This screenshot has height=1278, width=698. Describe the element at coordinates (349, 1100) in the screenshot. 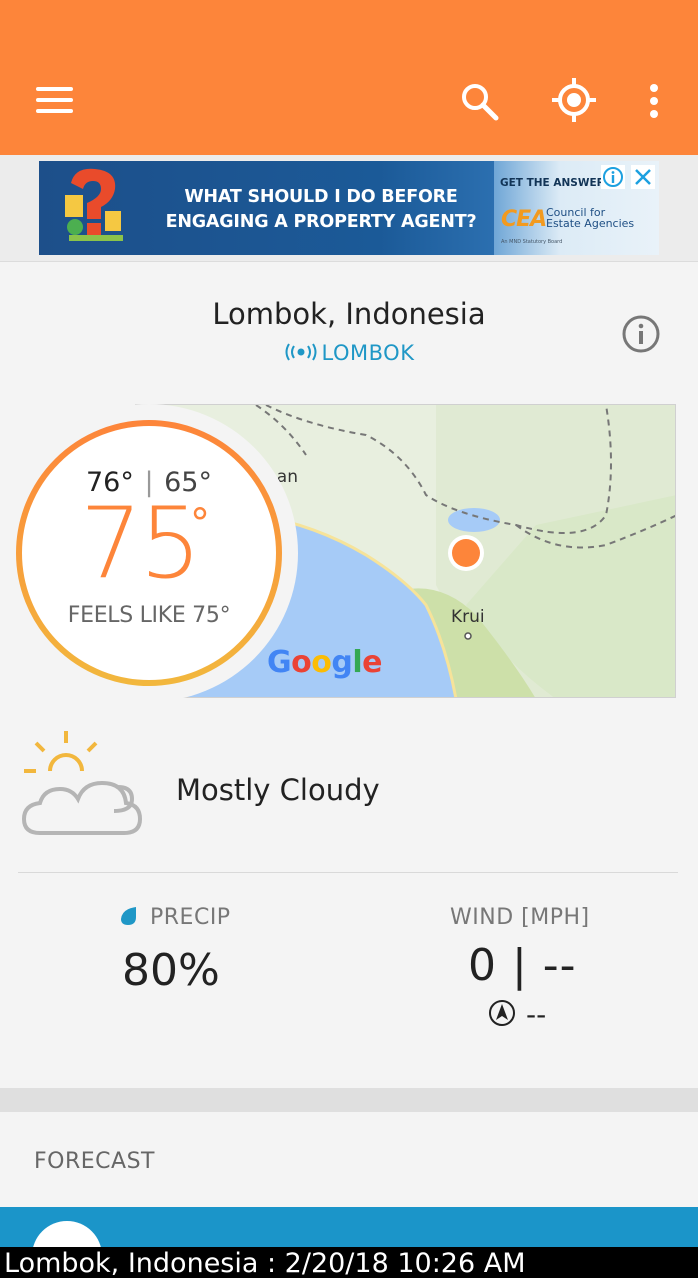

I see `section-separator` at that location.